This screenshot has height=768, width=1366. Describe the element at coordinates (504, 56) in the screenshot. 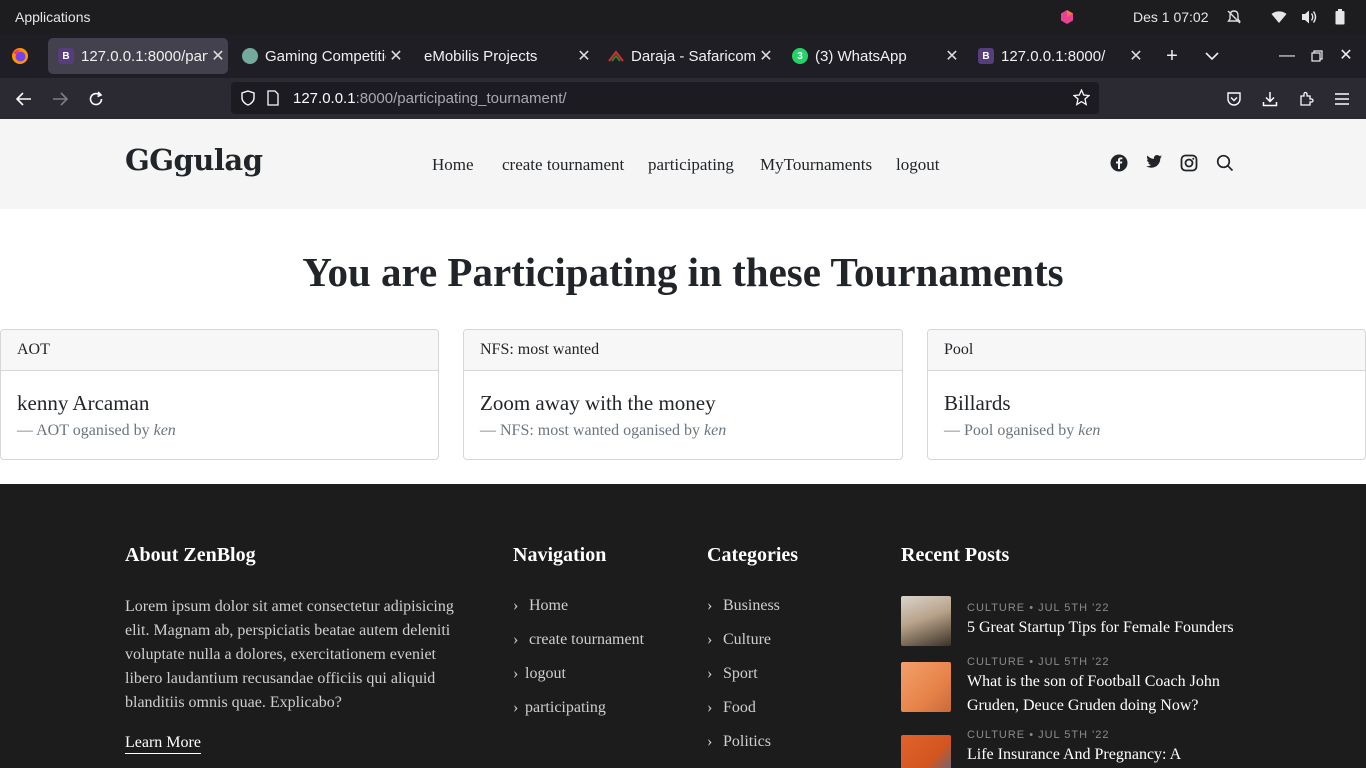

I see `tab-emobilis-projects: eMobilis Projects ✕` at that location.